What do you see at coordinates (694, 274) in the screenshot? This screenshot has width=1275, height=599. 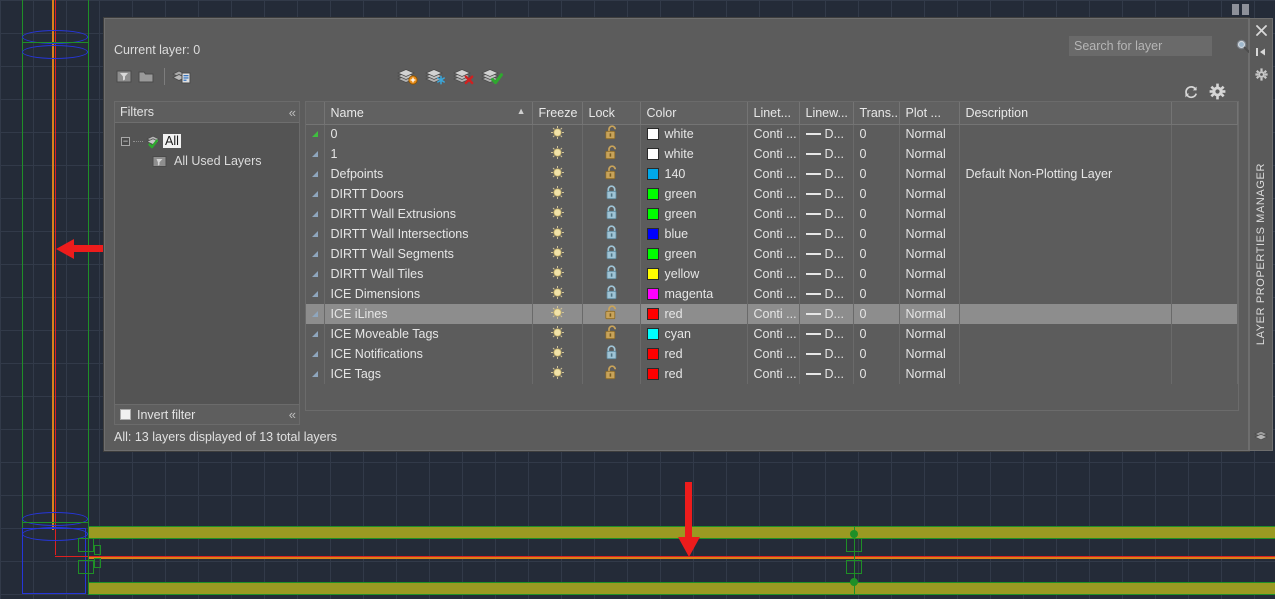 I see `layer-color-cell: yellow` at bounding box center [694, 274].